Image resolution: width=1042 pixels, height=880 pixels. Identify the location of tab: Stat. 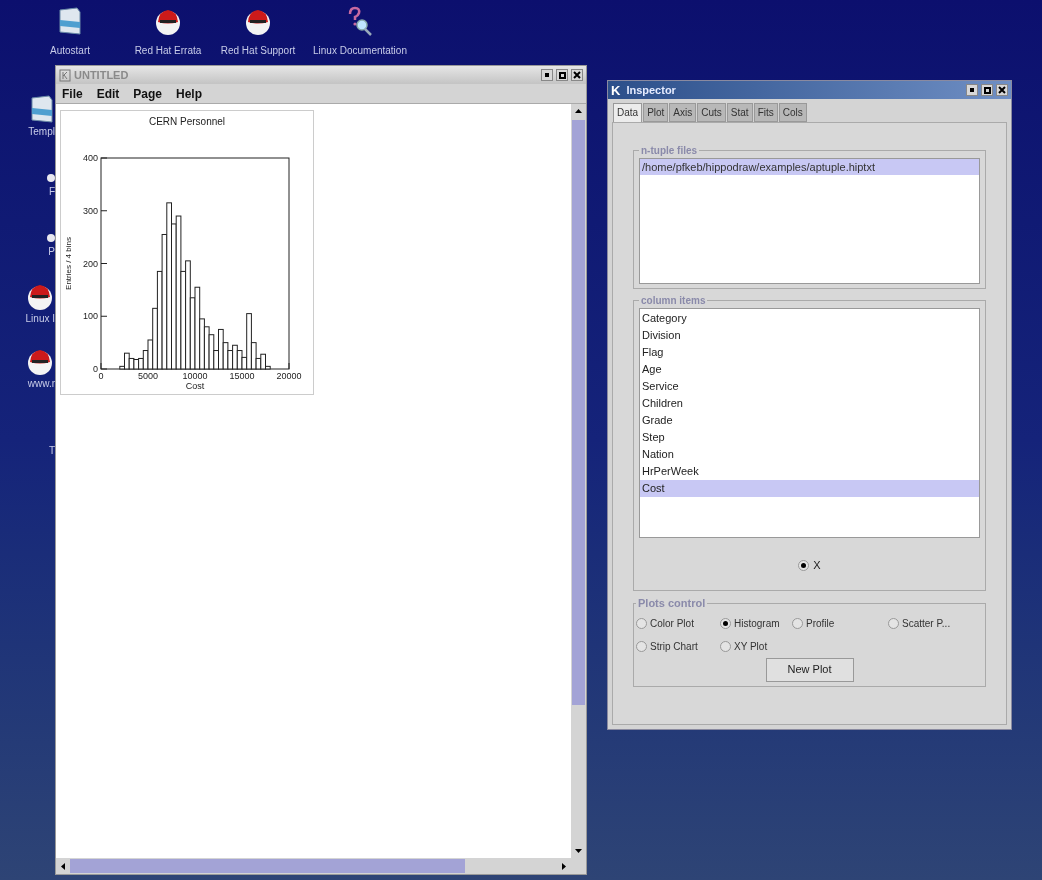
(739, 112).